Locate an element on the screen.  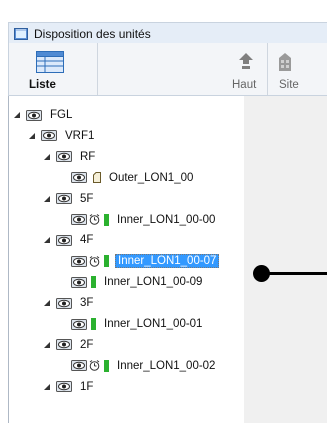
tree-node: 1F is located at coordinates (68, 387).